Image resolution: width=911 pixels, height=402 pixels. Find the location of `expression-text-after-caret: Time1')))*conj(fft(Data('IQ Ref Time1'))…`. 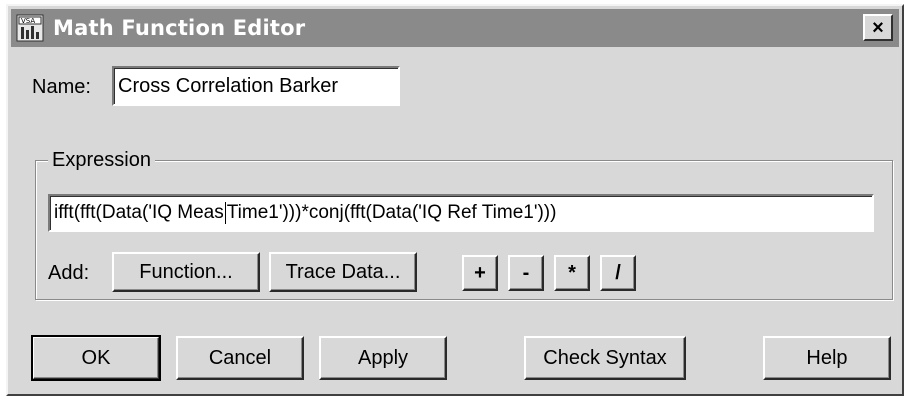

expression-text-after-caret: Time1')))*conj(fft(Data('IQ Ref Time1'))… is located at coordinates (391, 212).